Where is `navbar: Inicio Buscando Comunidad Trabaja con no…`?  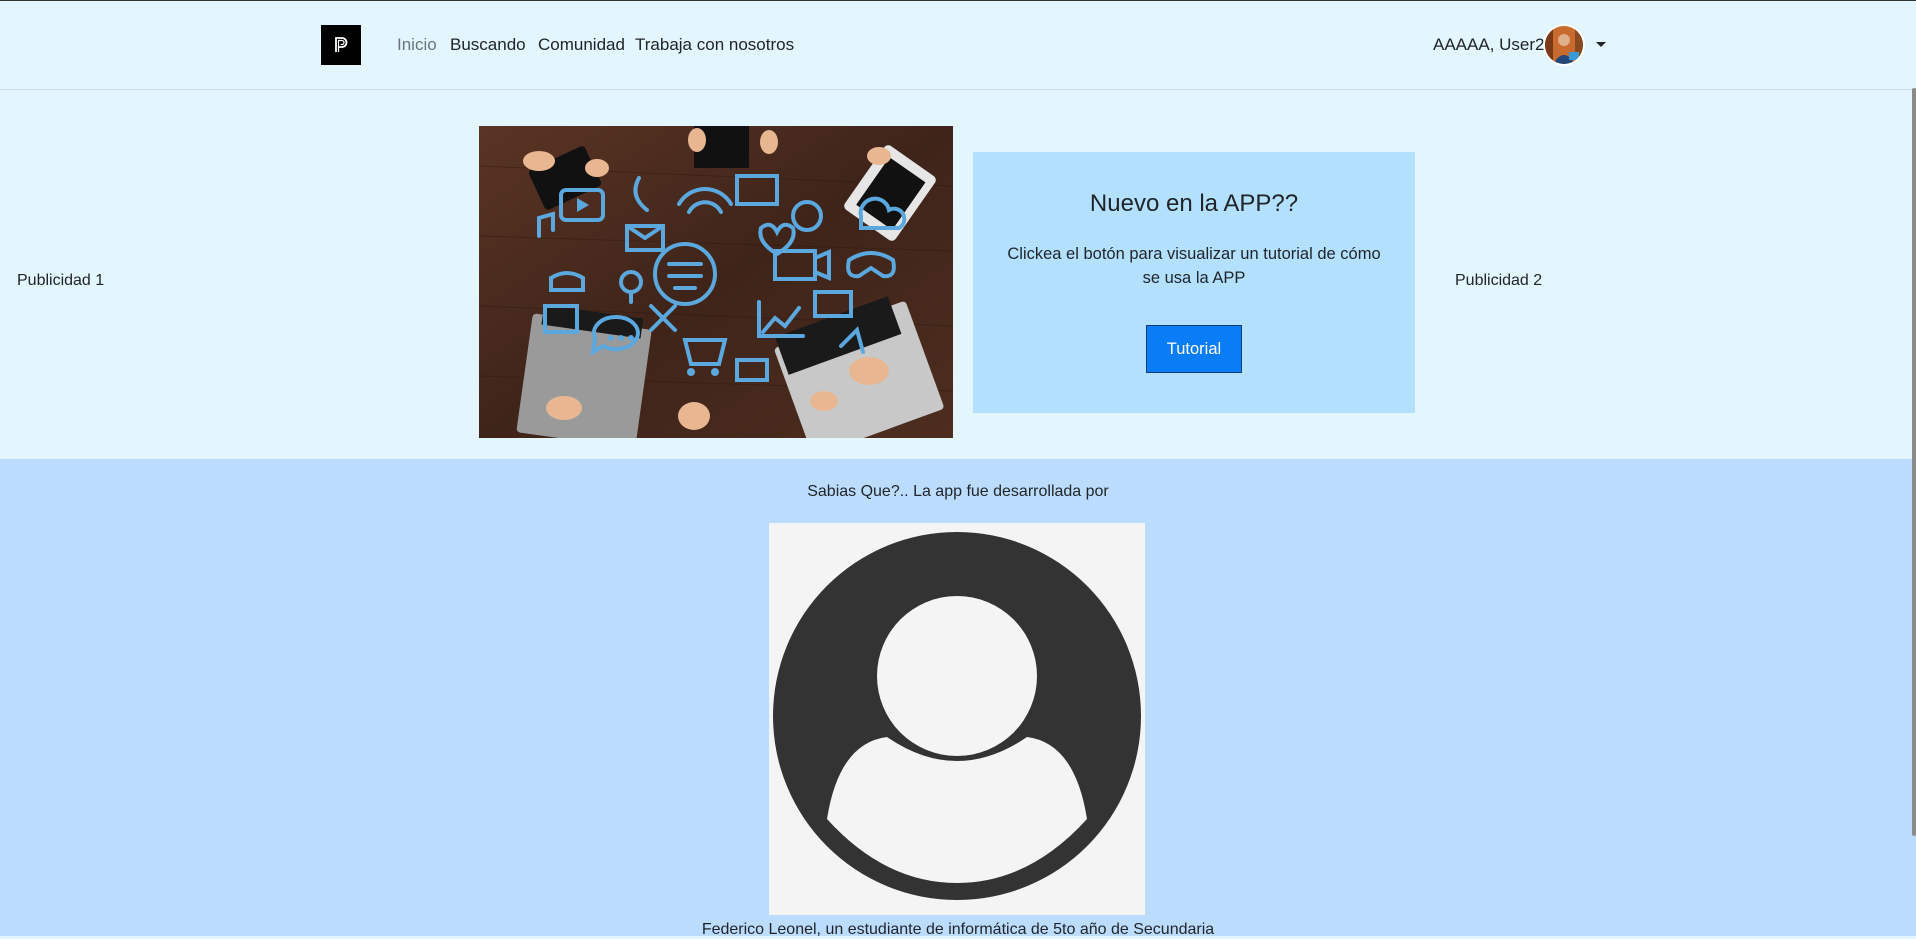
navbar: Inicio Buscando Comunidad Trabaja con no… is located at coordinates (958, 45).